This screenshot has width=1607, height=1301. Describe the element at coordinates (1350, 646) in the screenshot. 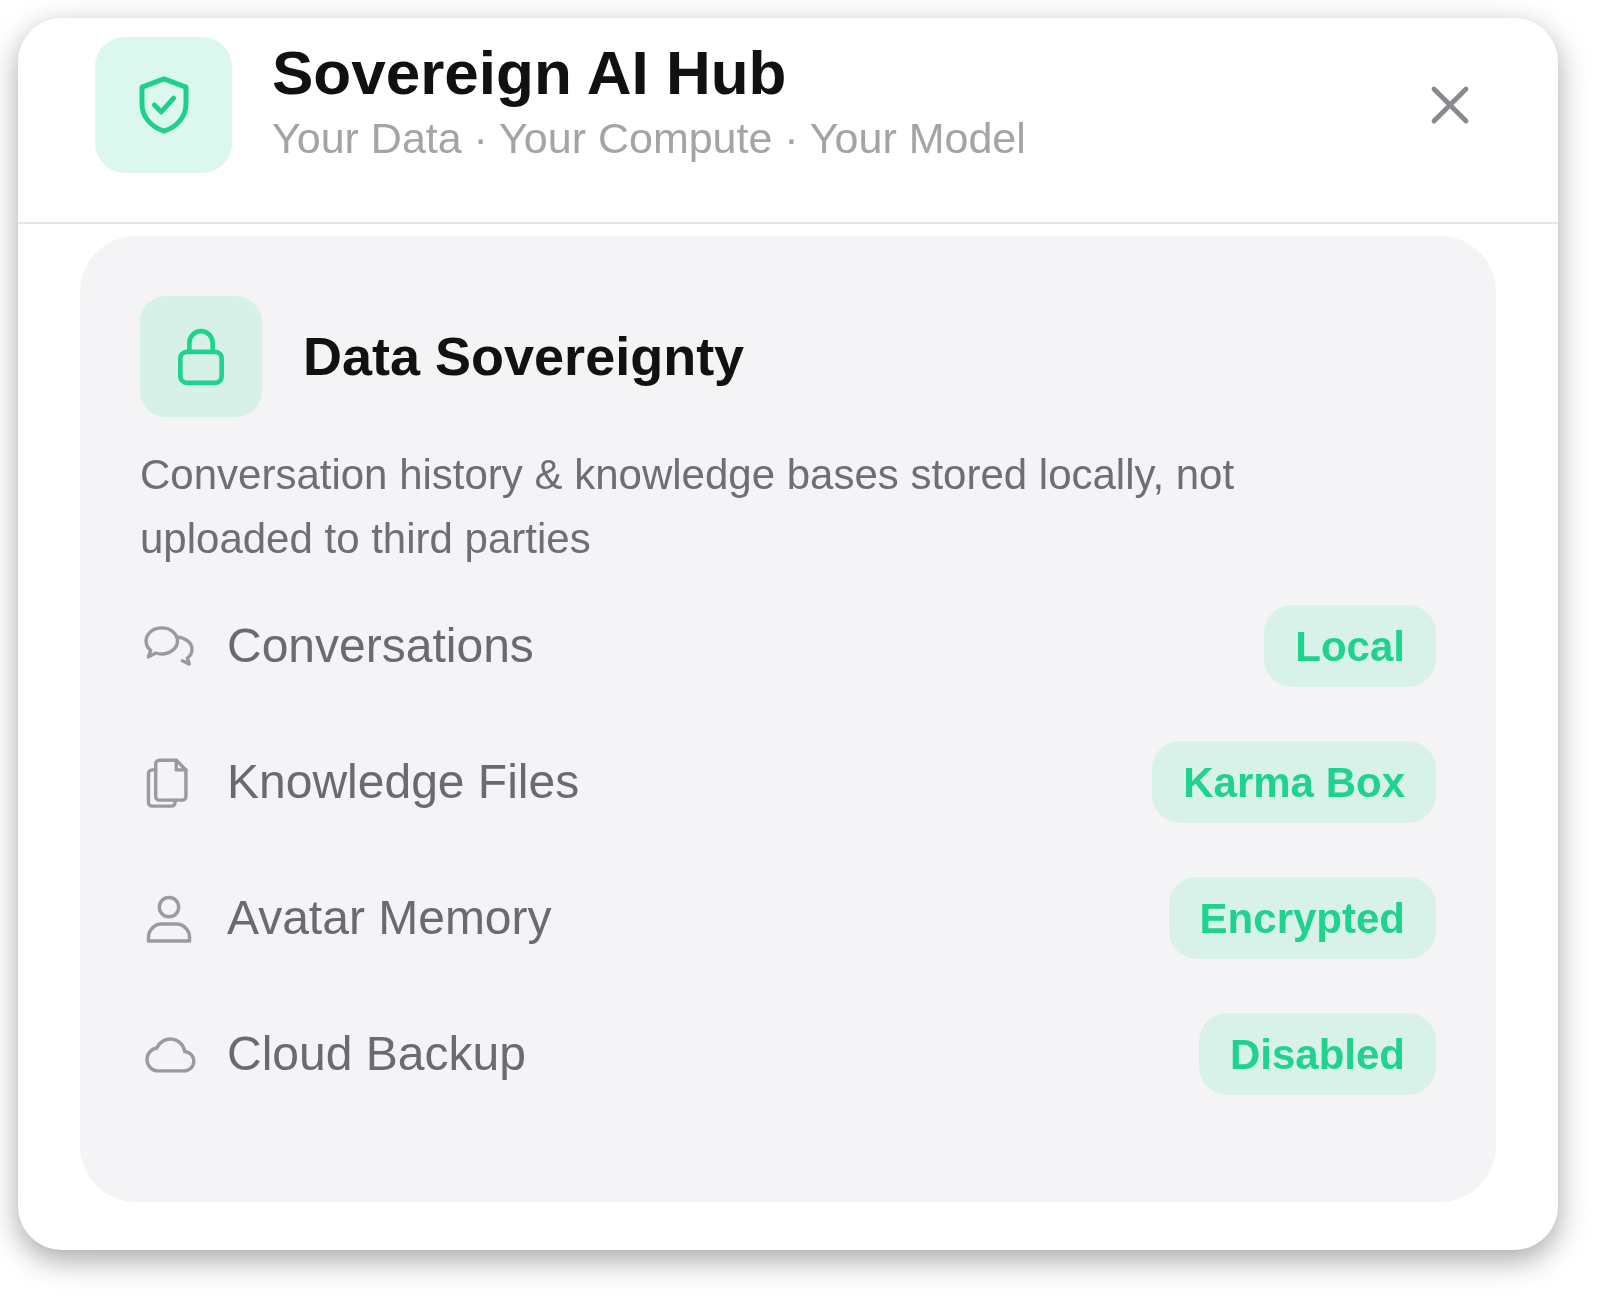

I see `status-badge: Local` at that location.